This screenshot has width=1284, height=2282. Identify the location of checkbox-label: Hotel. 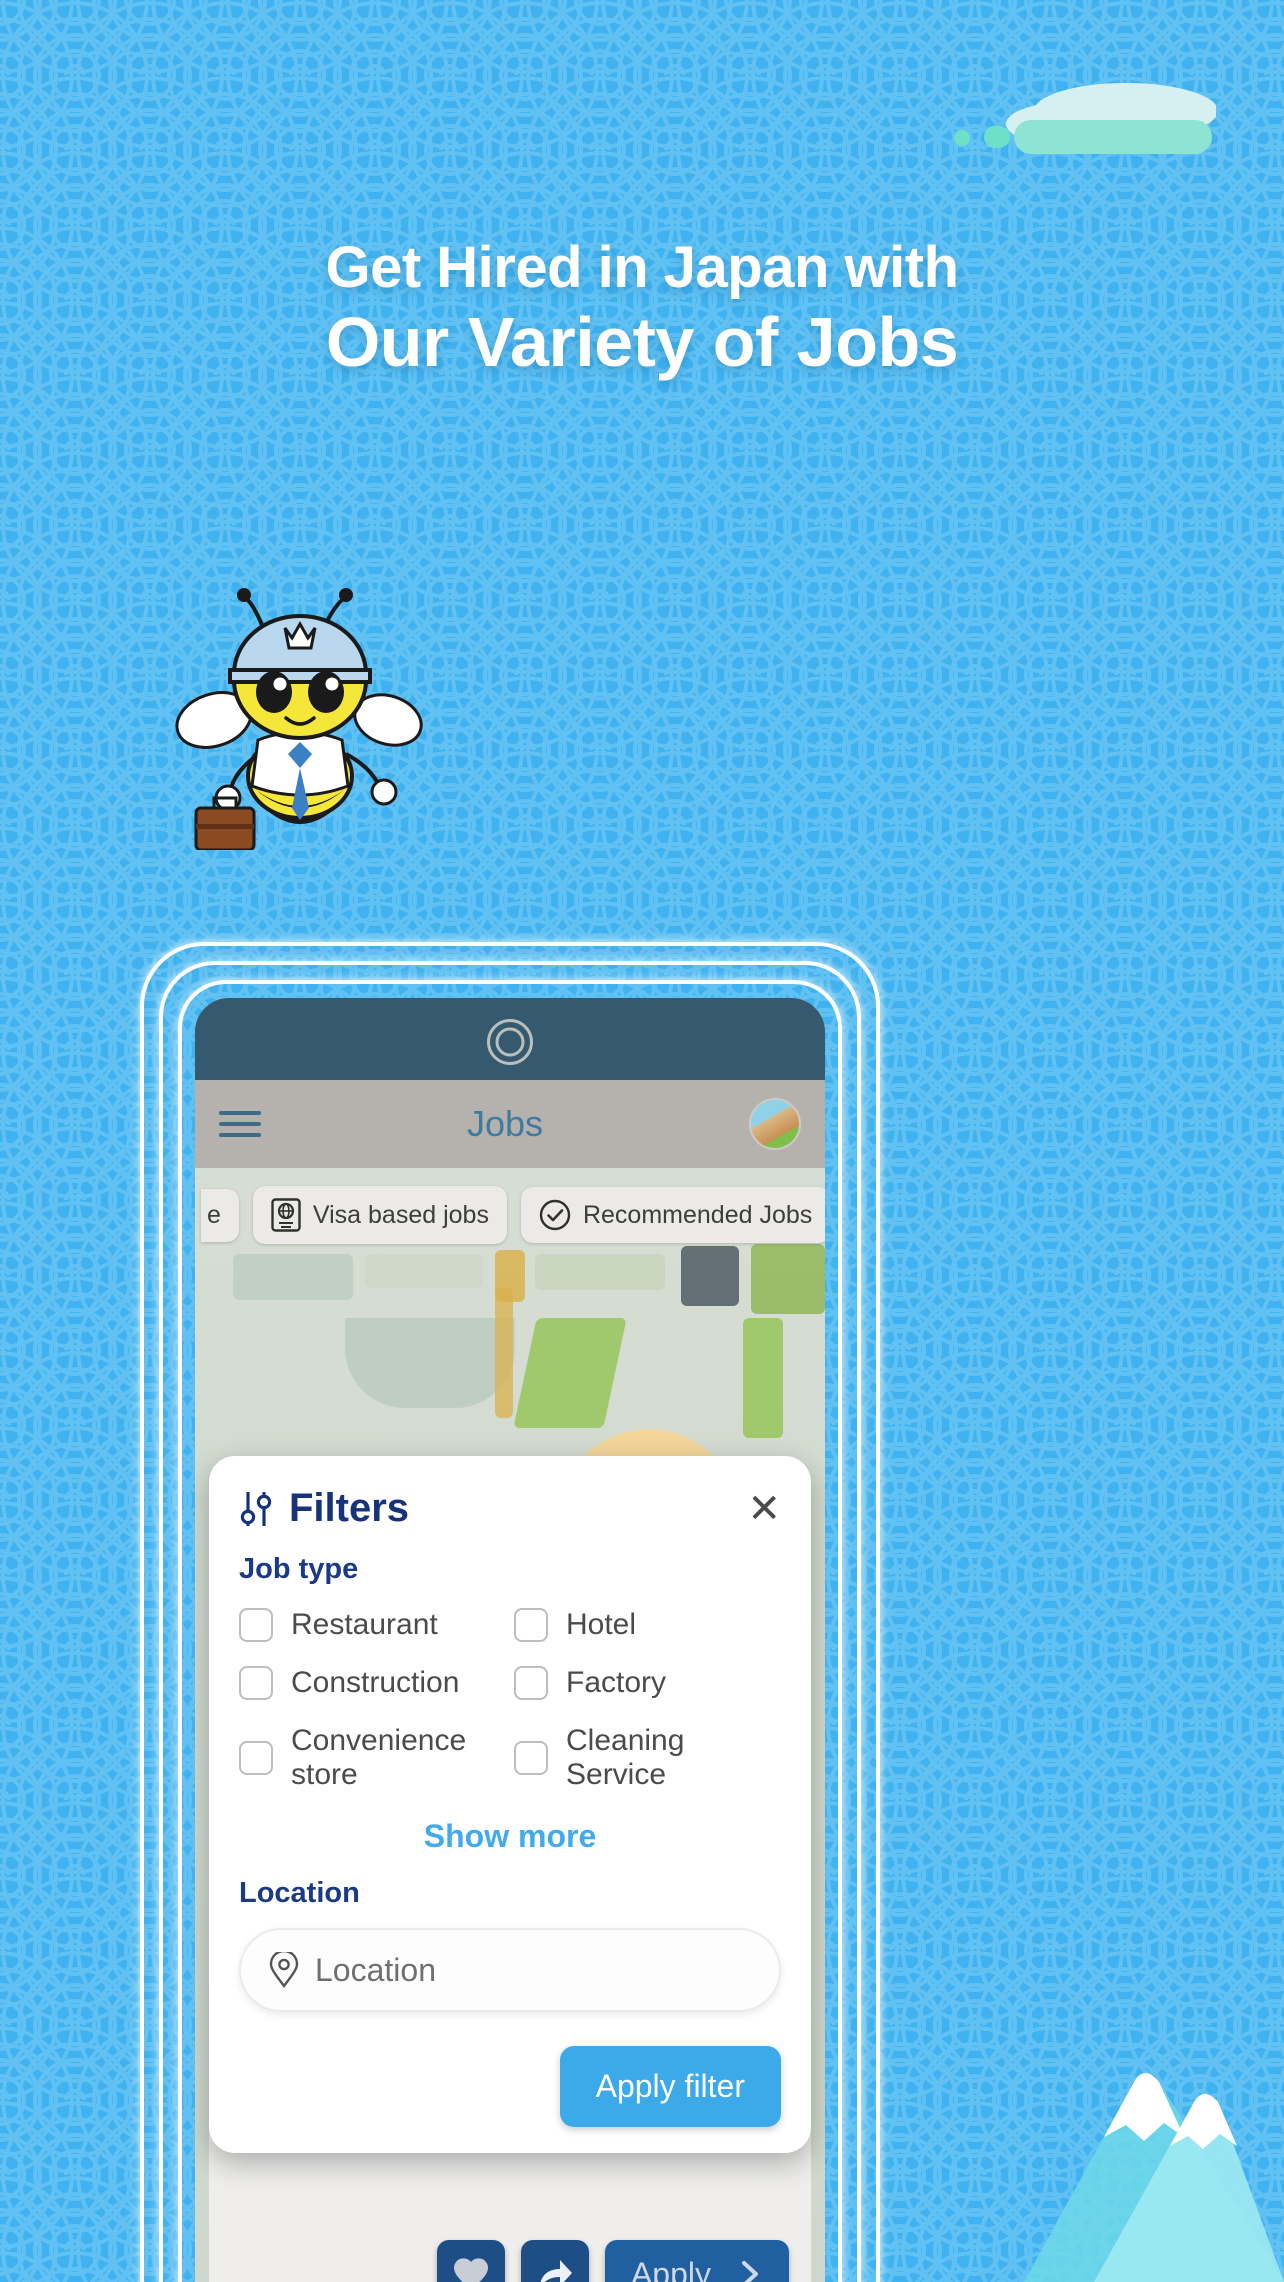
(601, 1624).